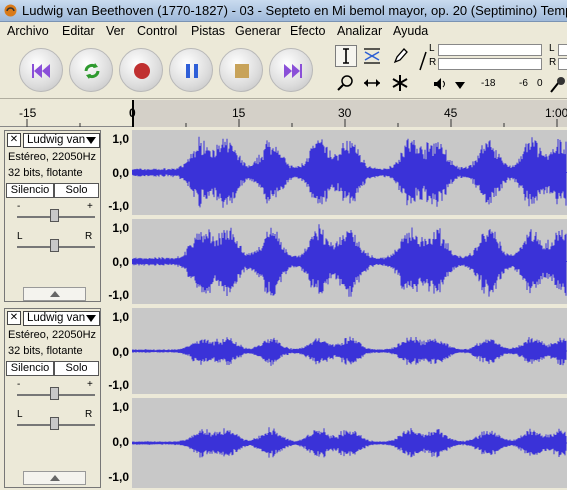 The image size is (567, 490). I want to click on microphone-icon, so click(557, 85).